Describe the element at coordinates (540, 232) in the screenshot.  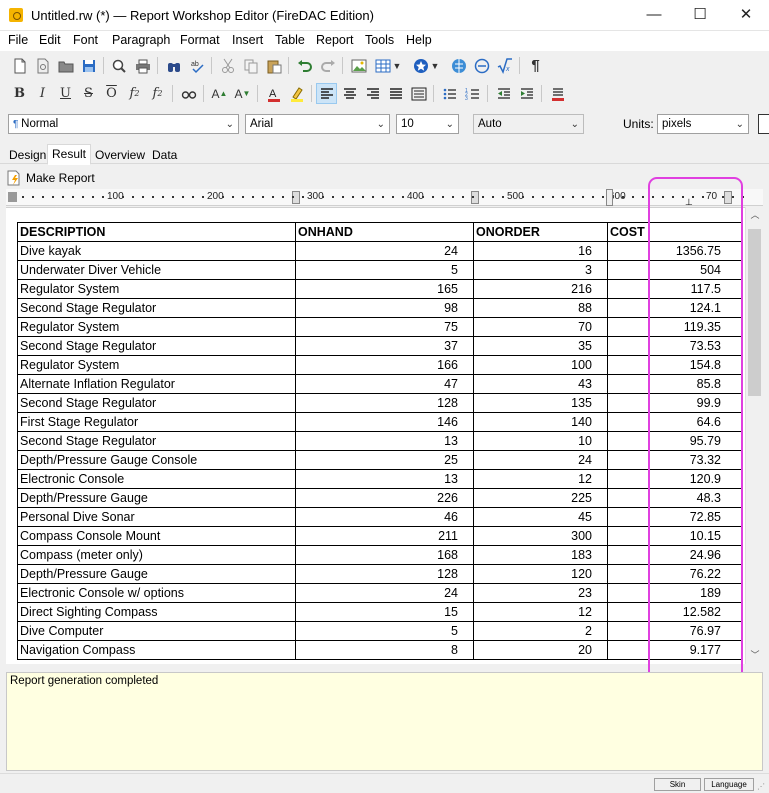
I see `header-onorder: ONORDER` at that location.